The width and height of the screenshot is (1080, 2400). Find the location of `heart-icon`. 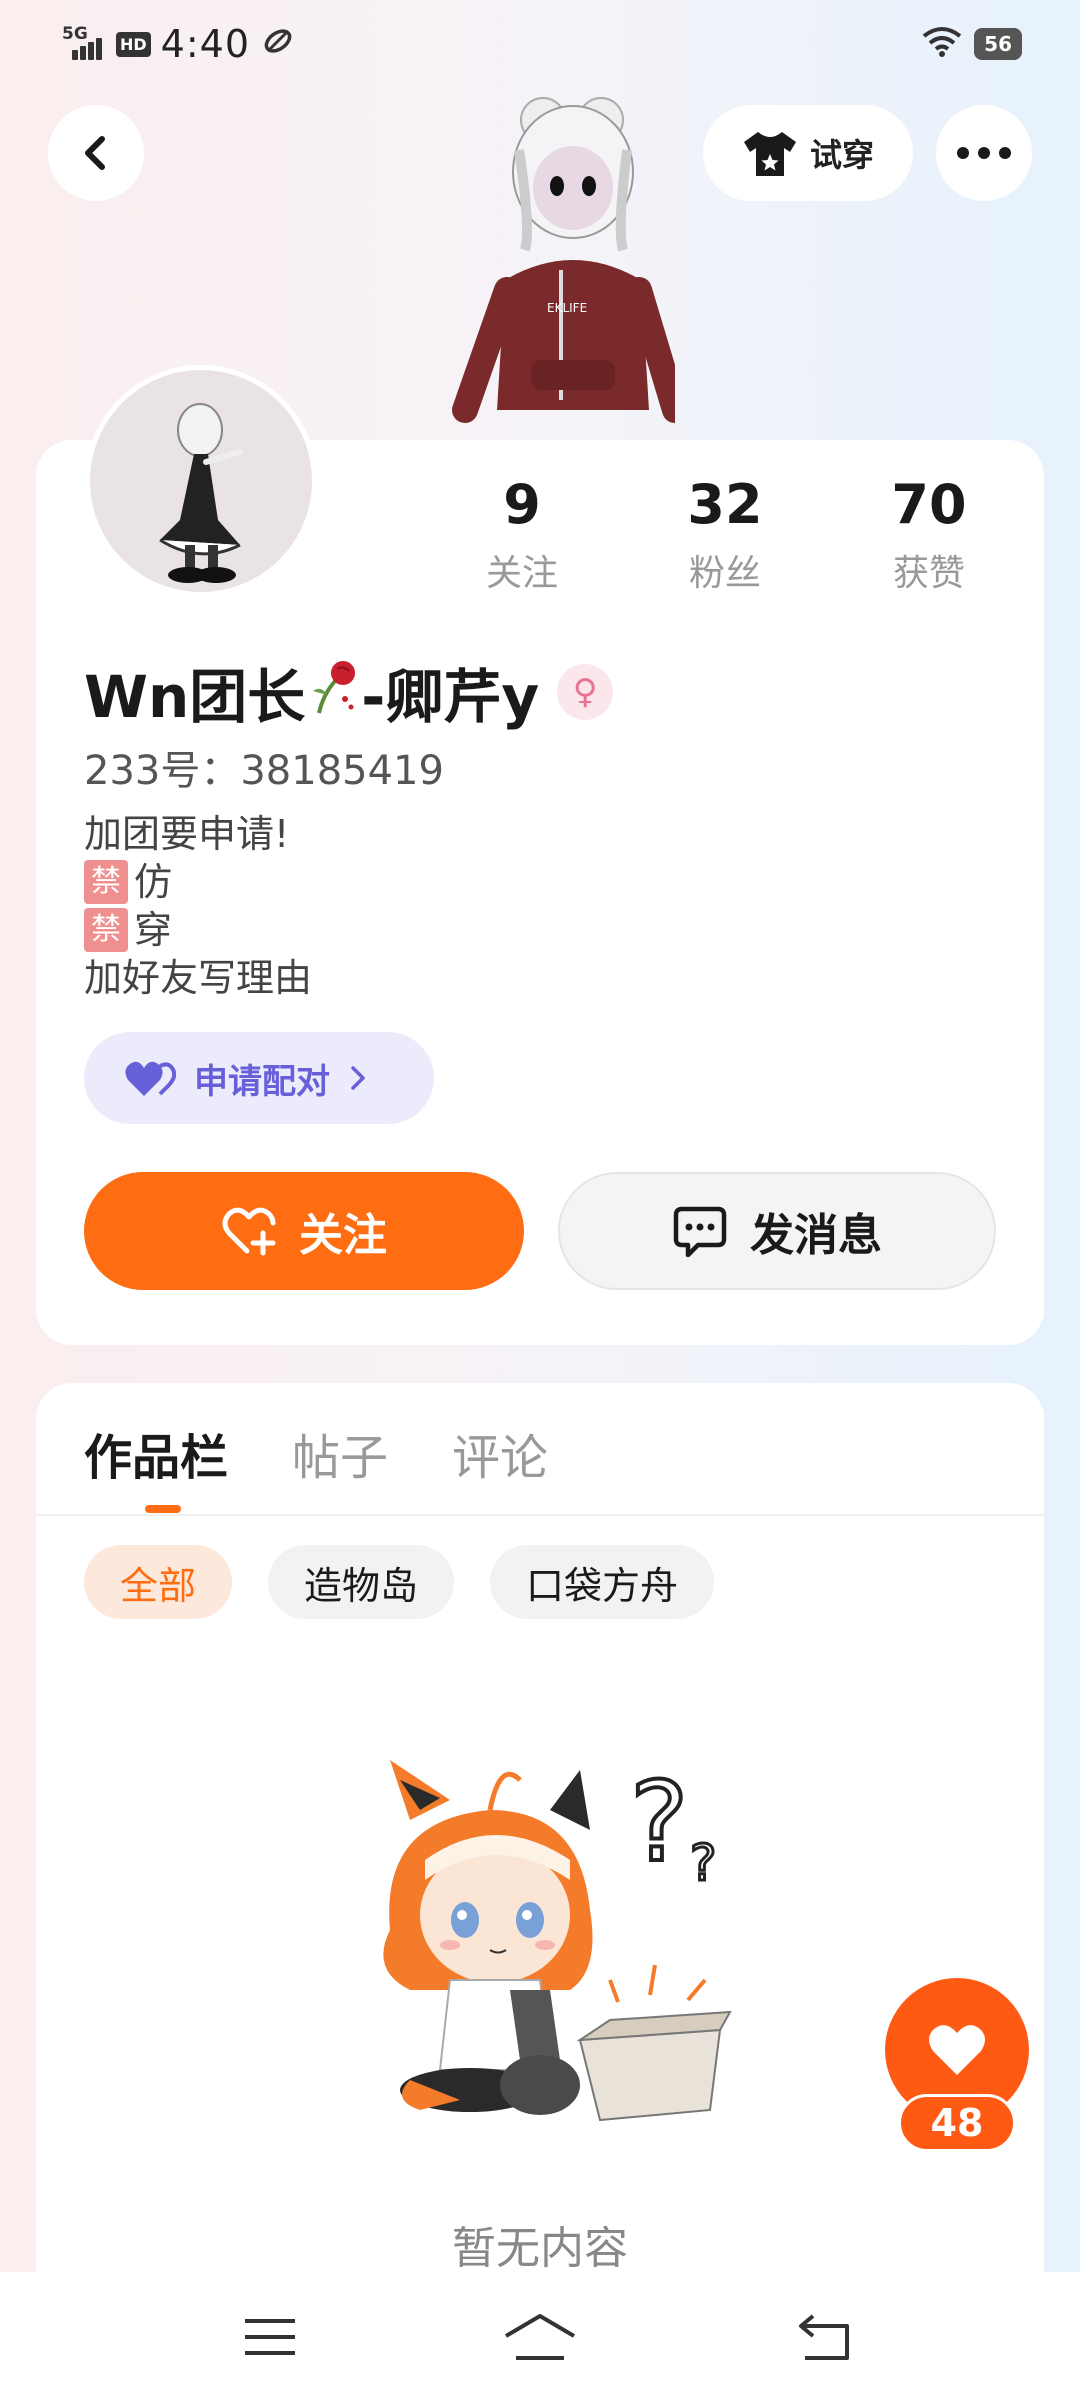

heart-icon is located at coordinates (957, 2050).